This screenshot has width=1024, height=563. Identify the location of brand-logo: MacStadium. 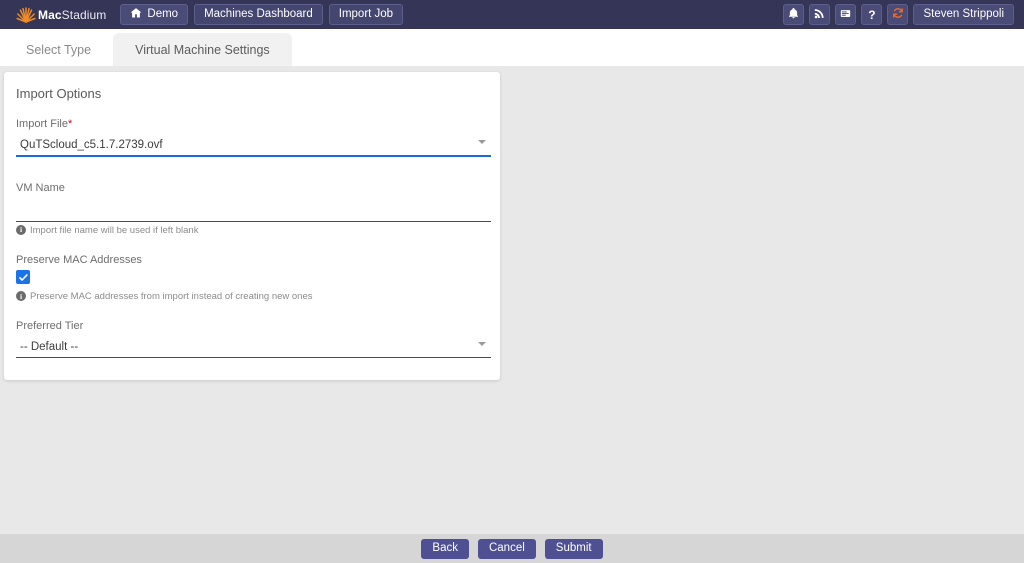
(61, 14).